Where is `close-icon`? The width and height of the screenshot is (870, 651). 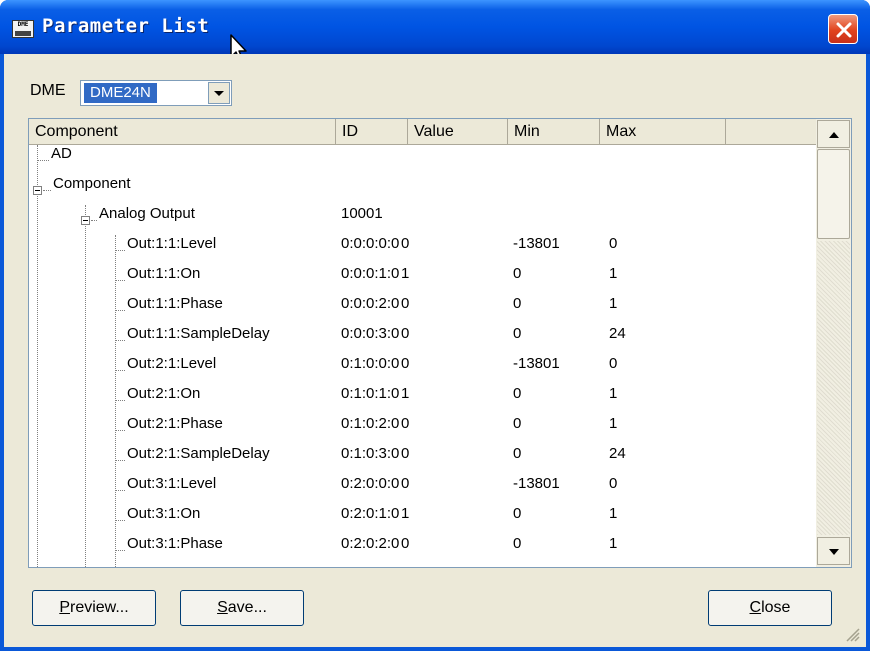 close-icon is located at coordinates (844, 30).